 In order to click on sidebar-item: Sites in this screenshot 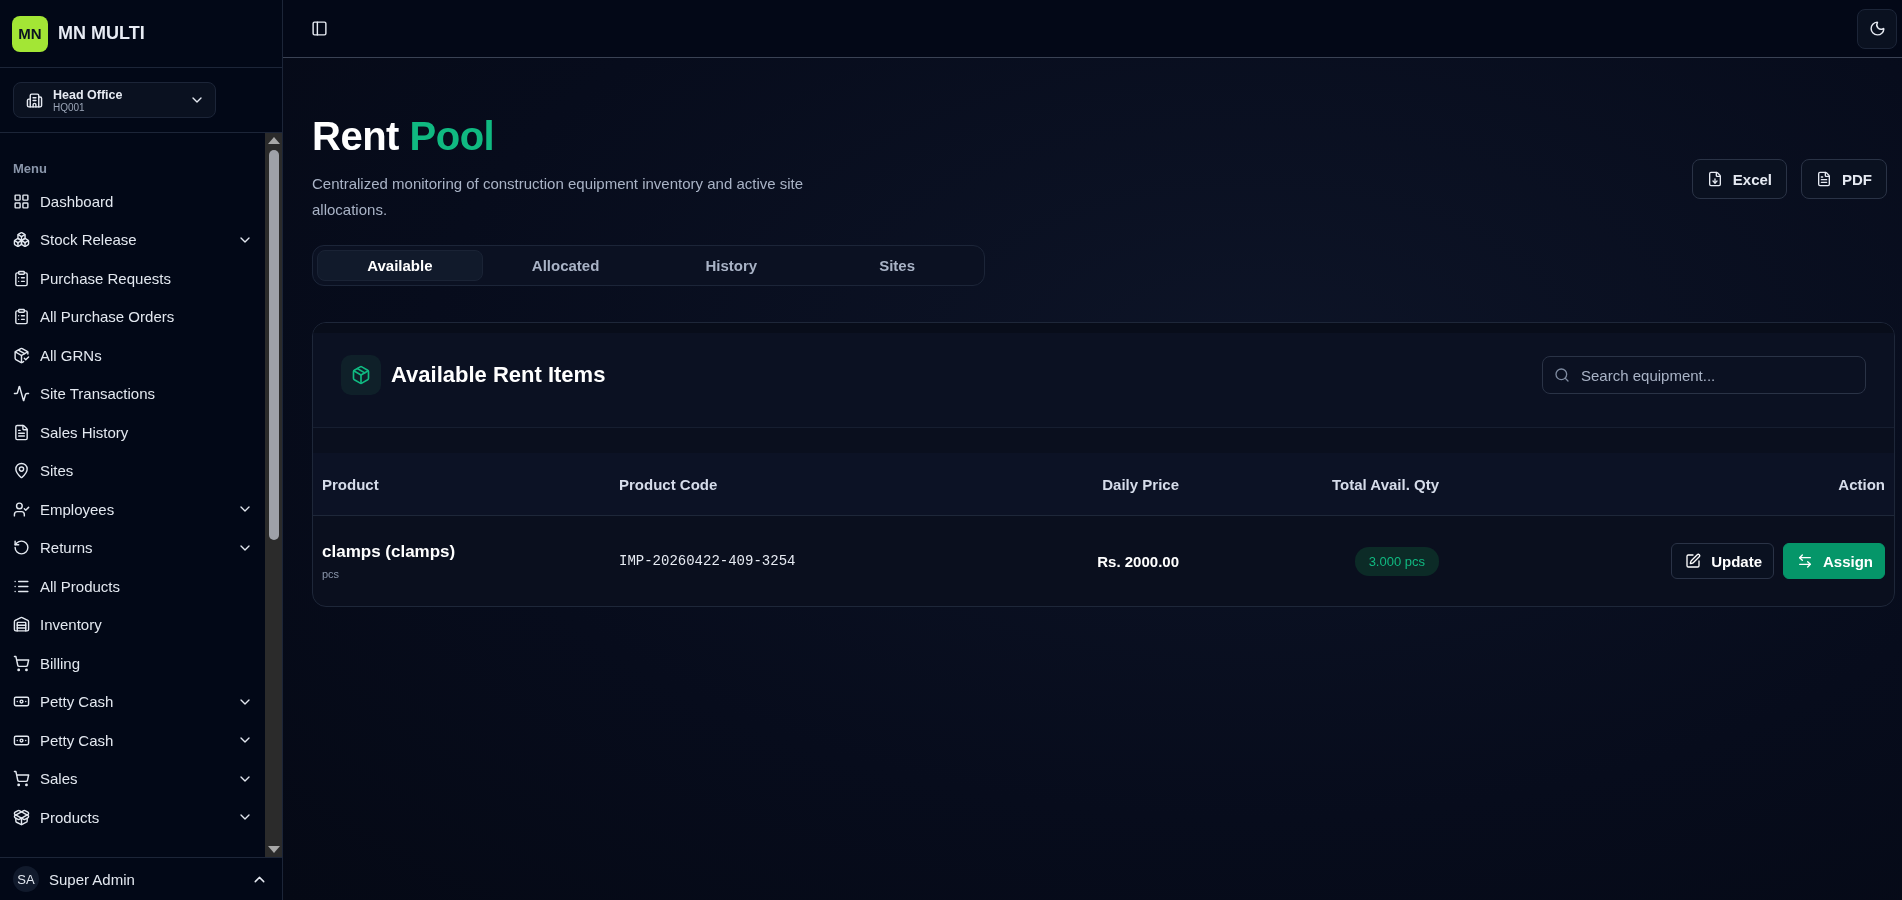, I will do `click(133, 470)`.